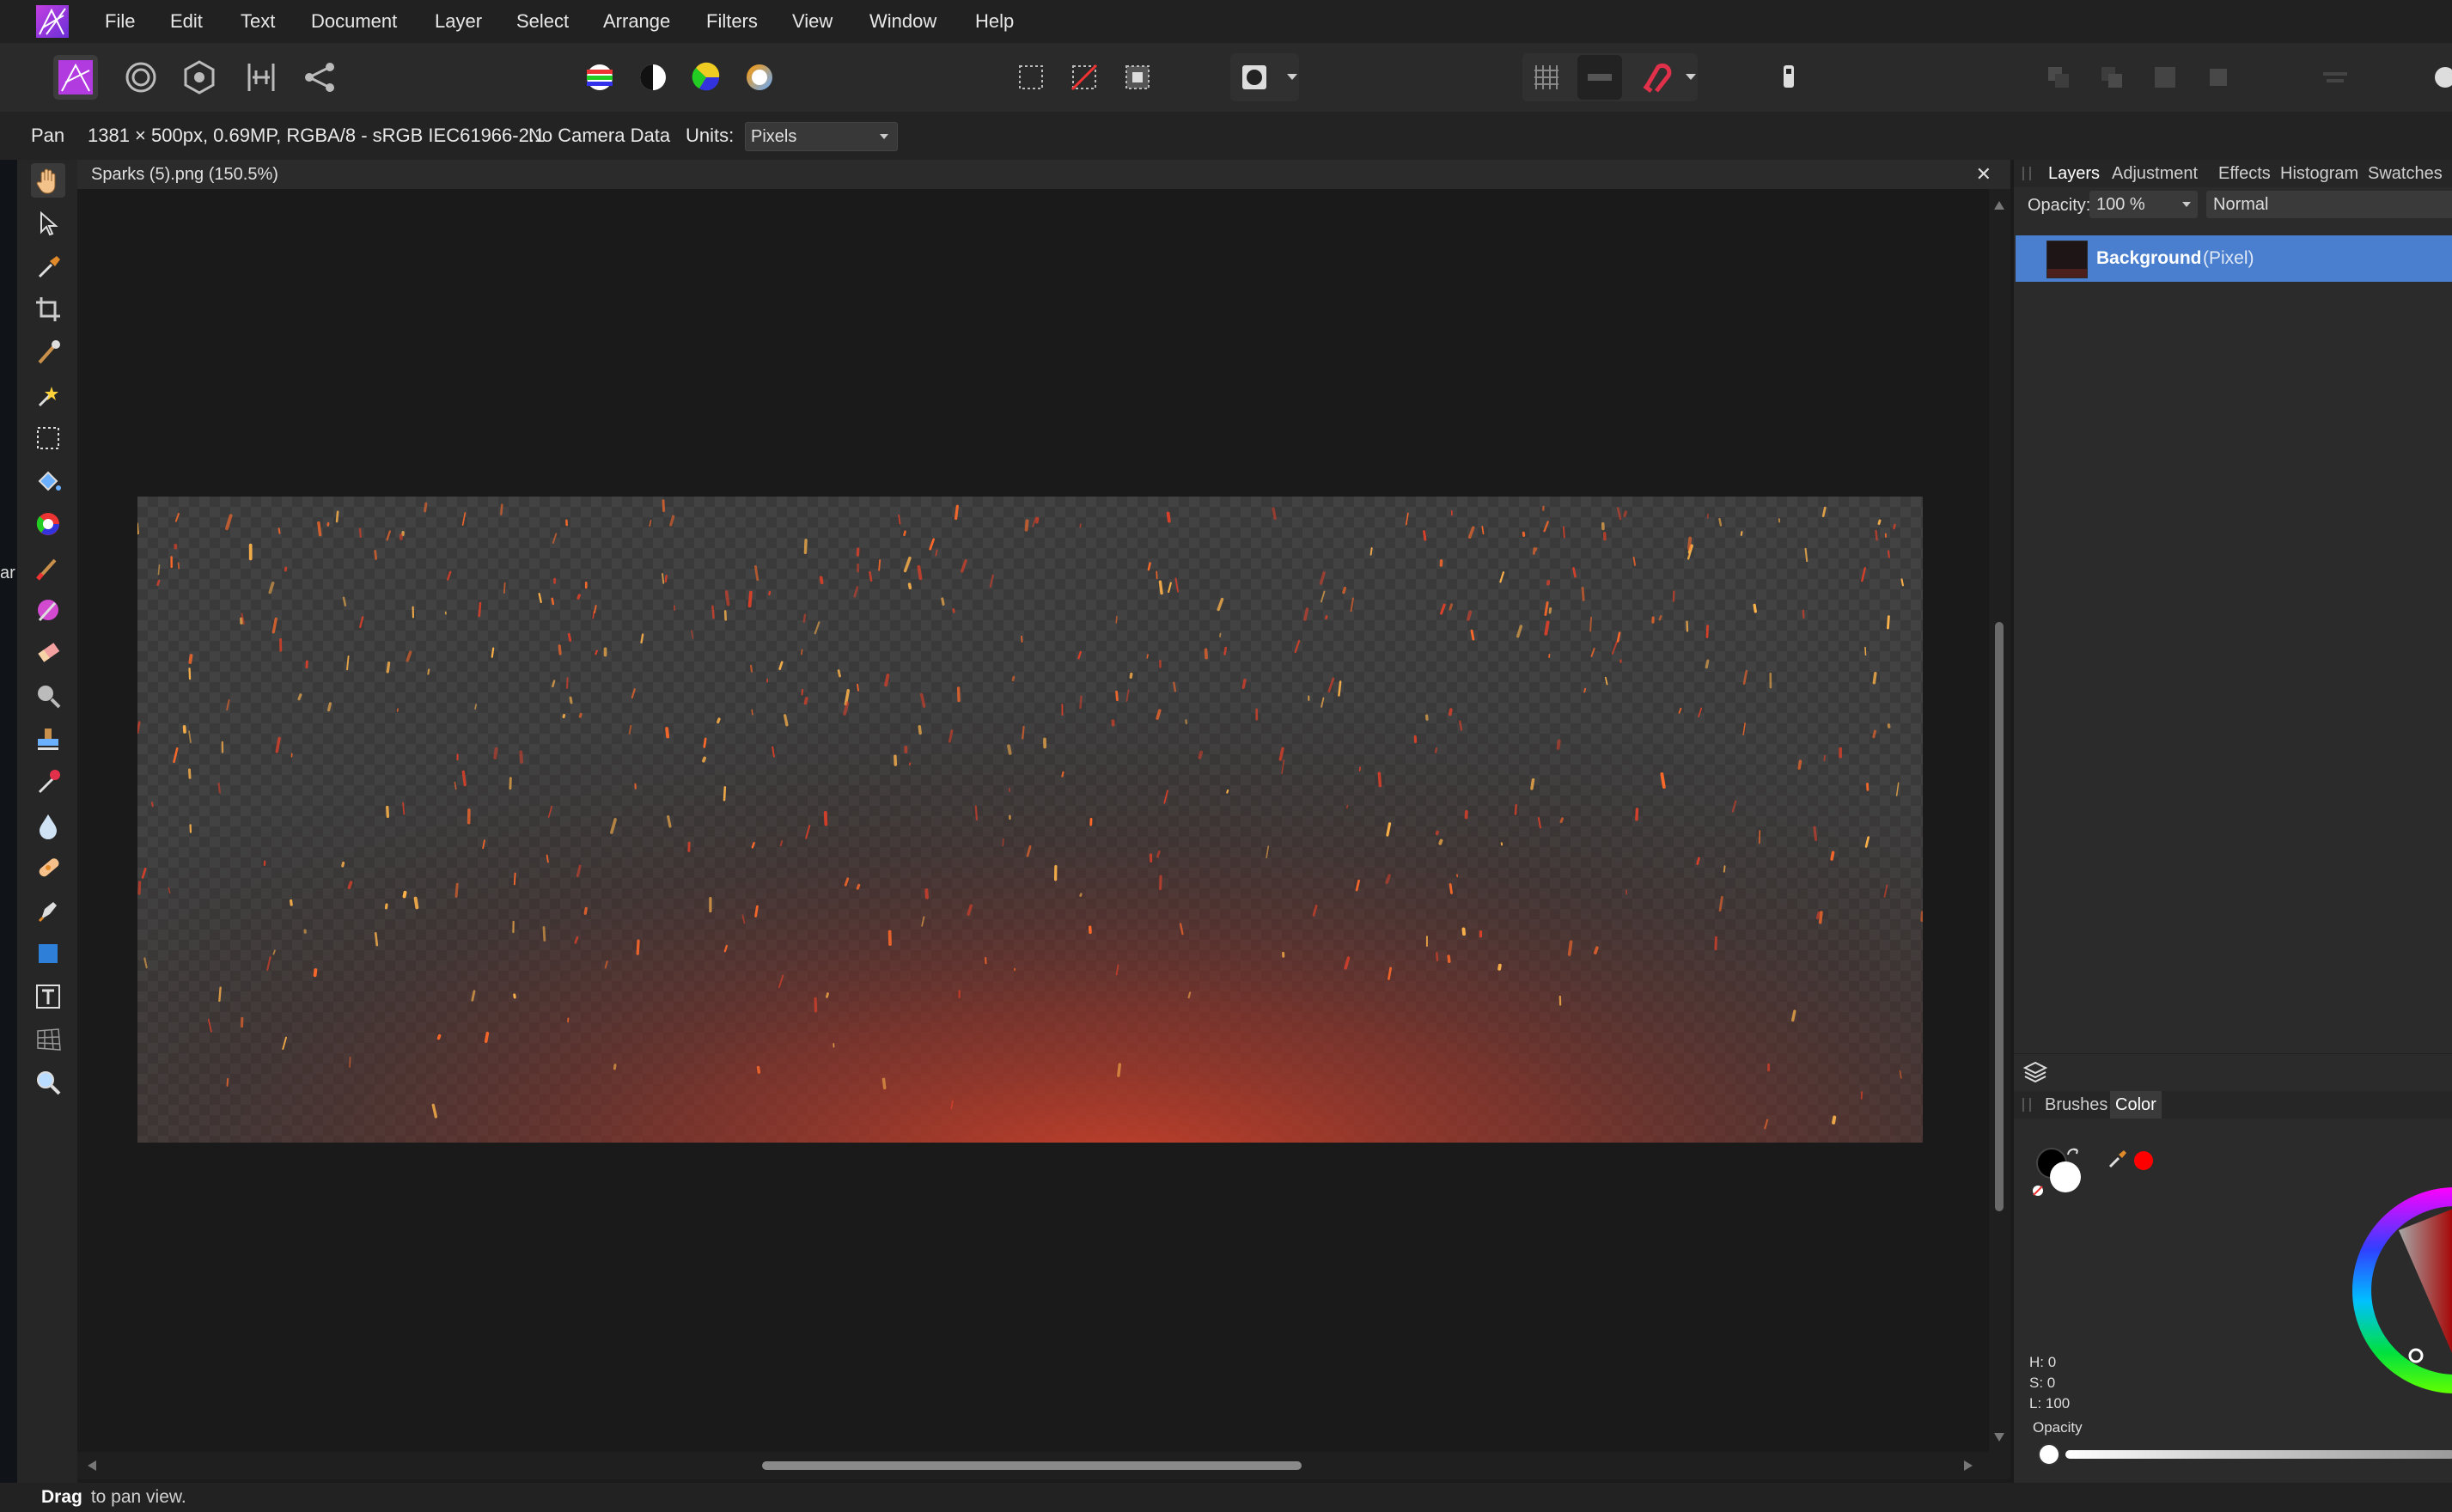 Image resolution: width=2452 pixels, height=1512 pixels. Describe the element at coordinates (185, 174) in the screenshot. I see `document-tab-title: Sparks (5).png (150.5%)` at that location.